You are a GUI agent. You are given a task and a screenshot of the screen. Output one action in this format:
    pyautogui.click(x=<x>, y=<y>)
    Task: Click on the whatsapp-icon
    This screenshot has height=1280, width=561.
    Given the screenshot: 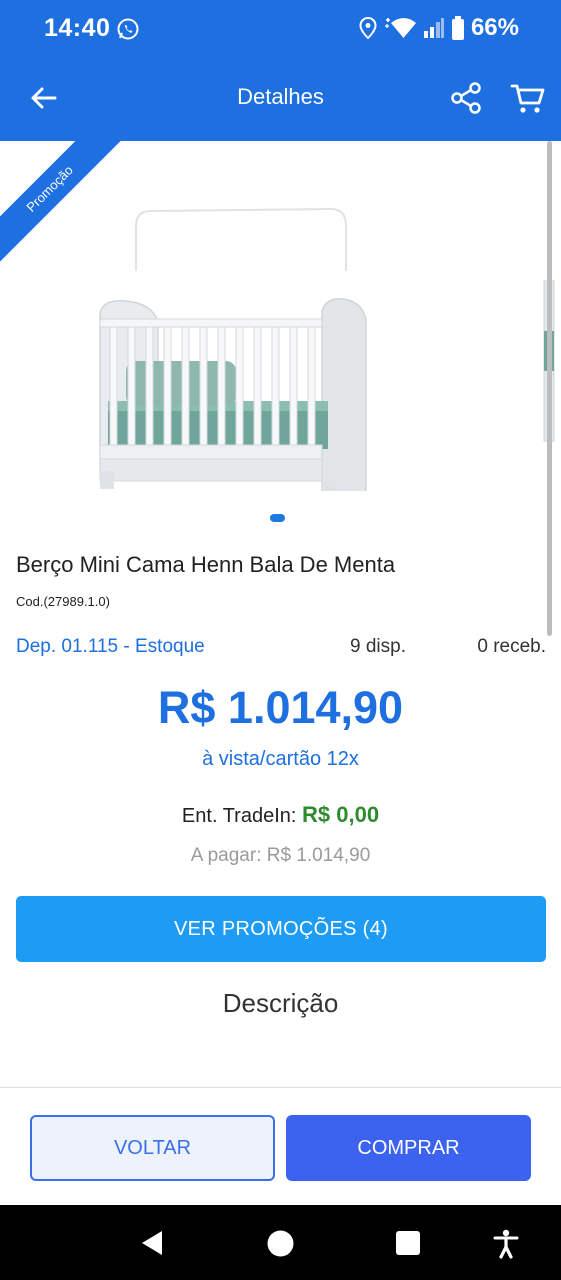 What is the action you would take?
    pyautogui.click(x=128, y=29)
    